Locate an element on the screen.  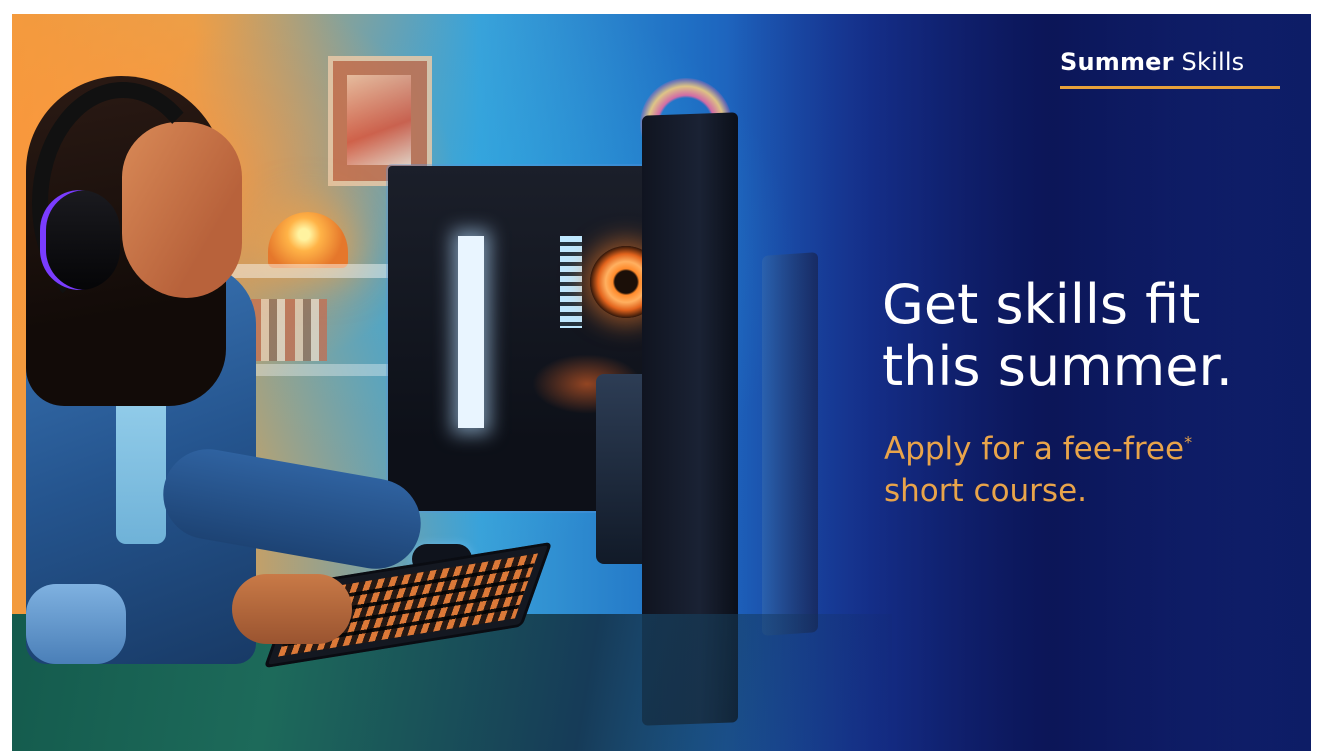
subheadline-line-1: Apply for a fee-free* is located at coordinates (1094, 449).